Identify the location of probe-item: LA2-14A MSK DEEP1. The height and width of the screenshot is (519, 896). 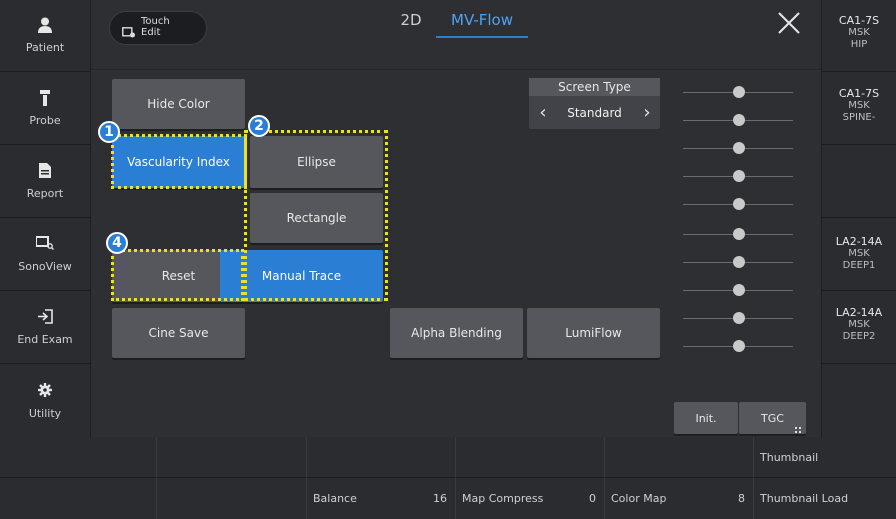
(859, 255).